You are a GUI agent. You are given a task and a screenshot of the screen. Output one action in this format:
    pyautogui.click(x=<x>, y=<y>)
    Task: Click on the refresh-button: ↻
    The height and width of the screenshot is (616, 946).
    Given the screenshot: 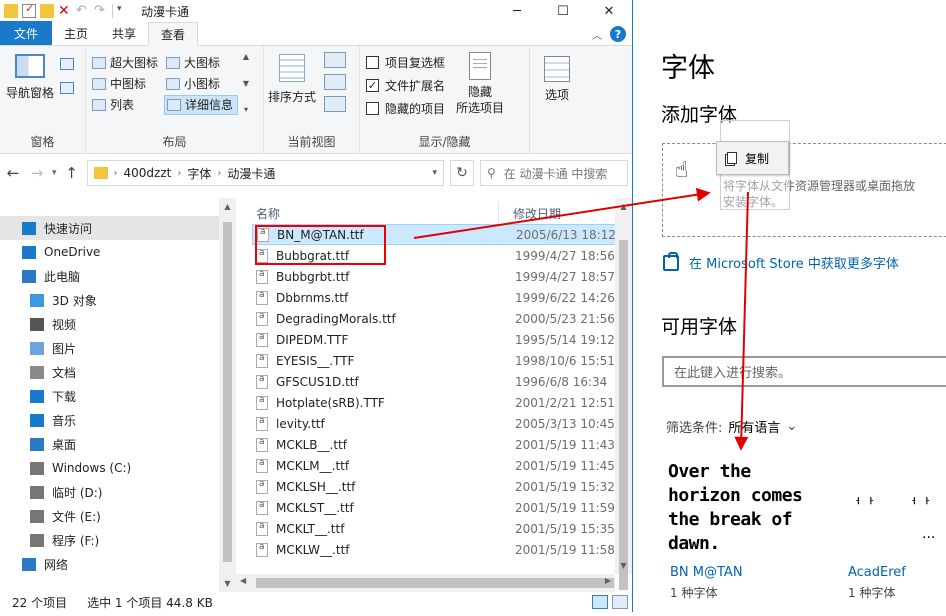 What is the action you would take?
    pyautogui.click(x=462, y=173)
    